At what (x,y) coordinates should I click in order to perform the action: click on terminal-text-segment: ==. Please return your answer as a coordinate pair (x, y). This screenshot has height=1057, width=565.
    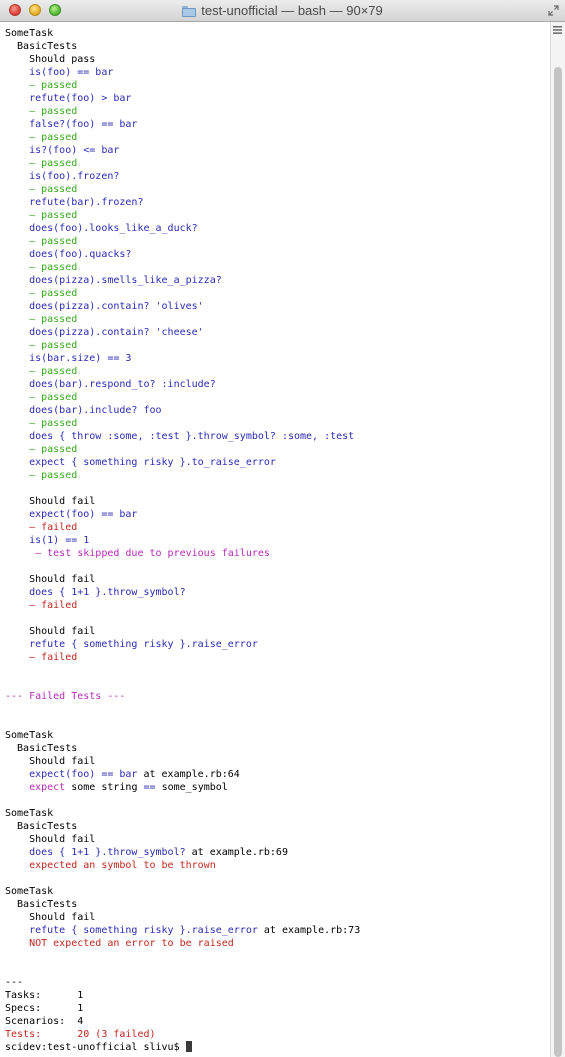
    Looking at the image, I should click on (149, 787).